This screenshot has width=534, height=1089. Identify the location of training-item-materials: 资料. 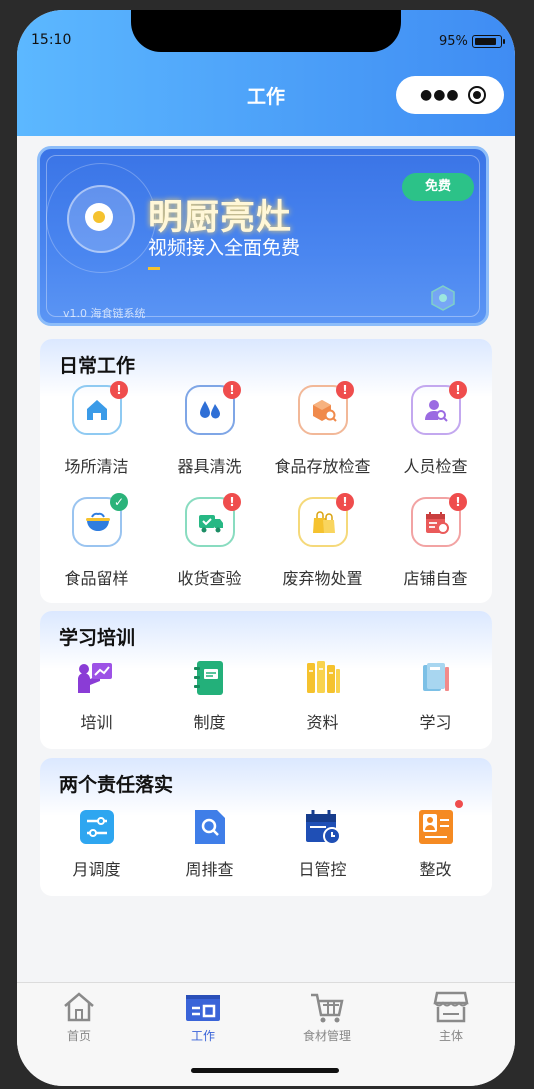
(322, 699).